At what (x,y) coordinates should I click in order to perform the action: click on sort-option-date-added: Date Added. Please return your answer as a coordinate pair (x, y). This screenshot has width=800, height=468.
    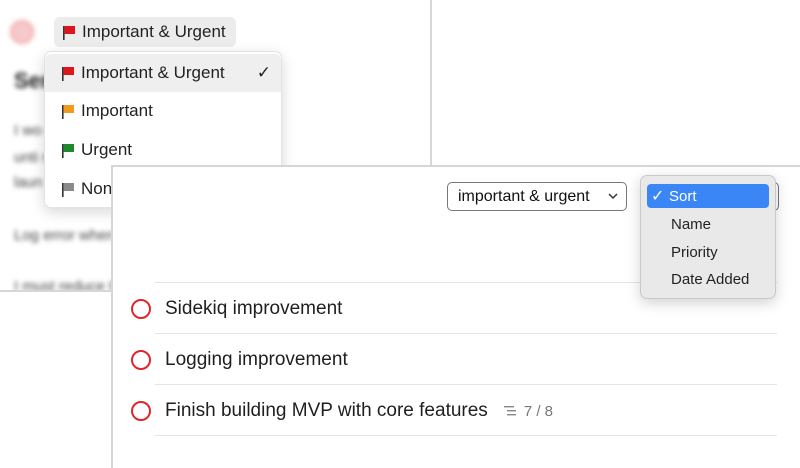
    Looking at the image, I should click on (708, 279).